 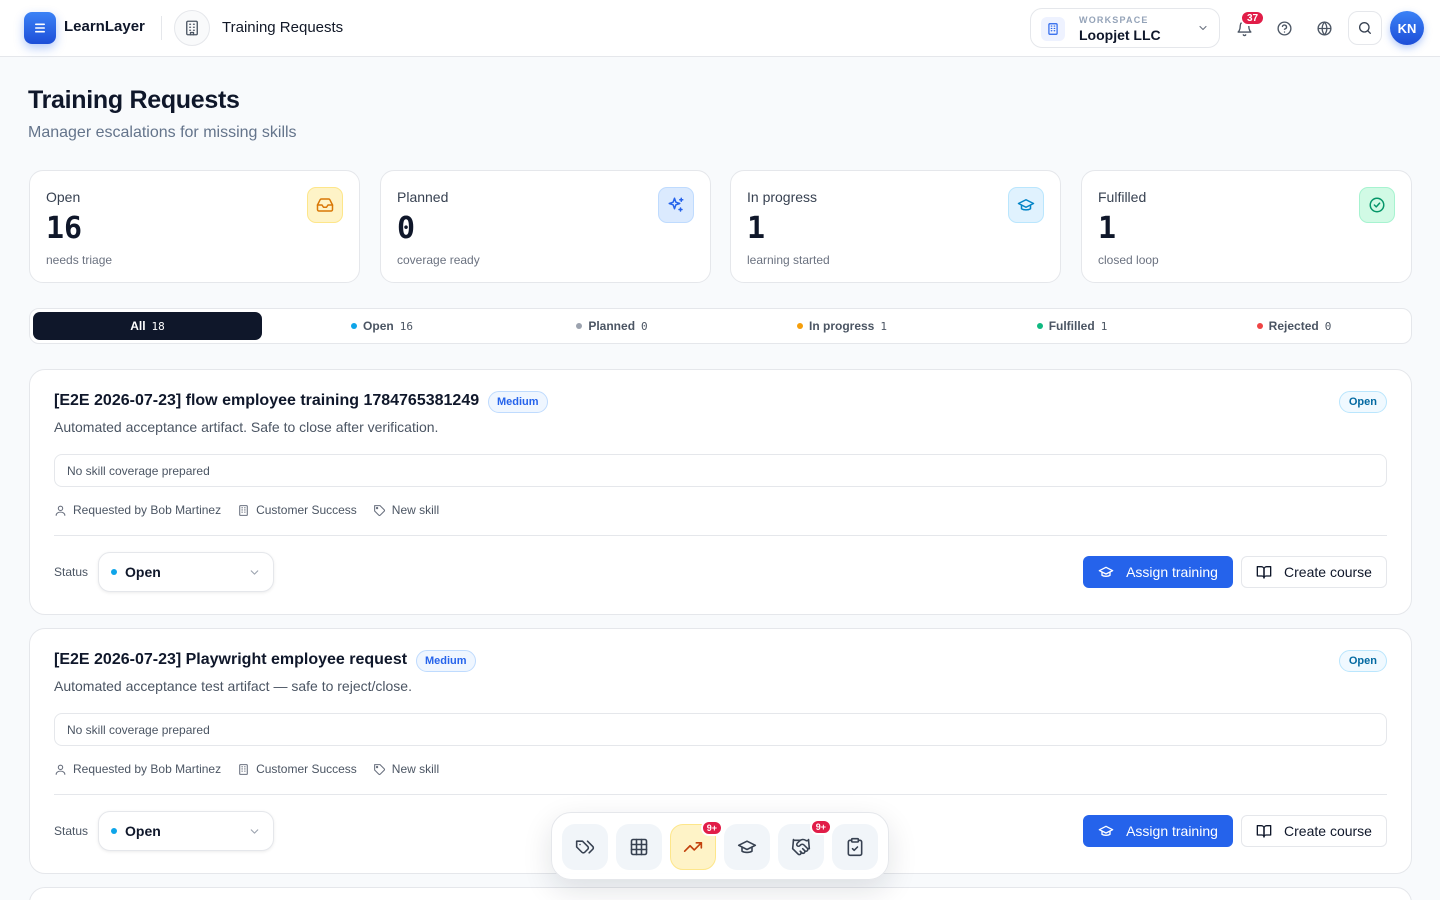 What do you see at coordinates (283, 27) in the screenshot?
I see `breadcrumb-title: Training Requests` at bounding box center [283, 27].